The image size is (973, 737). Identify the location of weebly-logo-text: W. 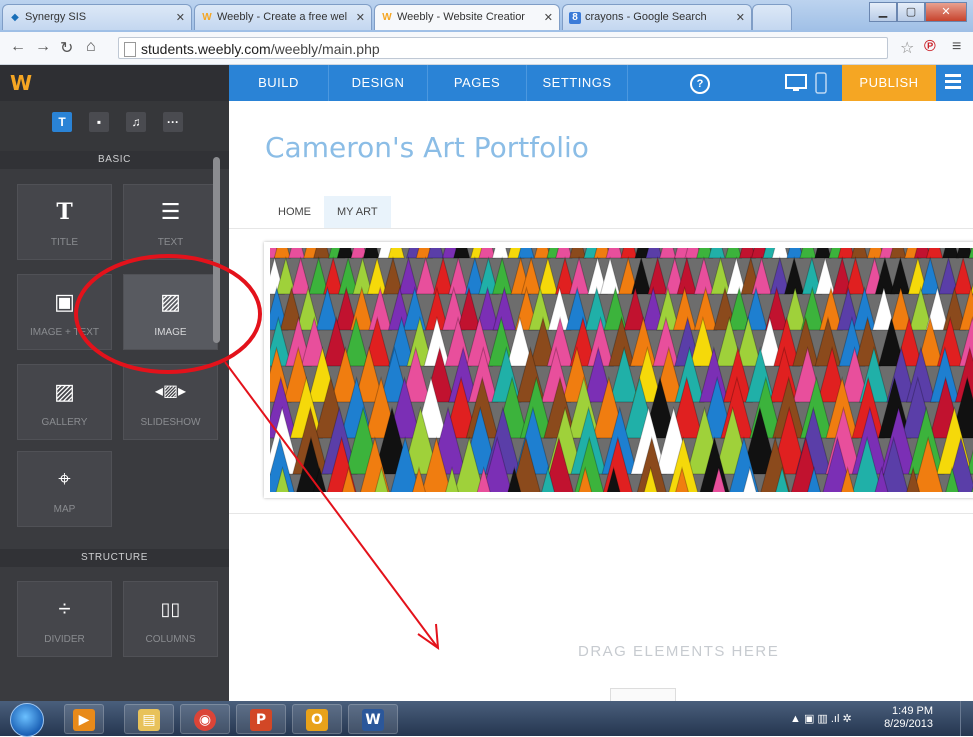
(21, 83).